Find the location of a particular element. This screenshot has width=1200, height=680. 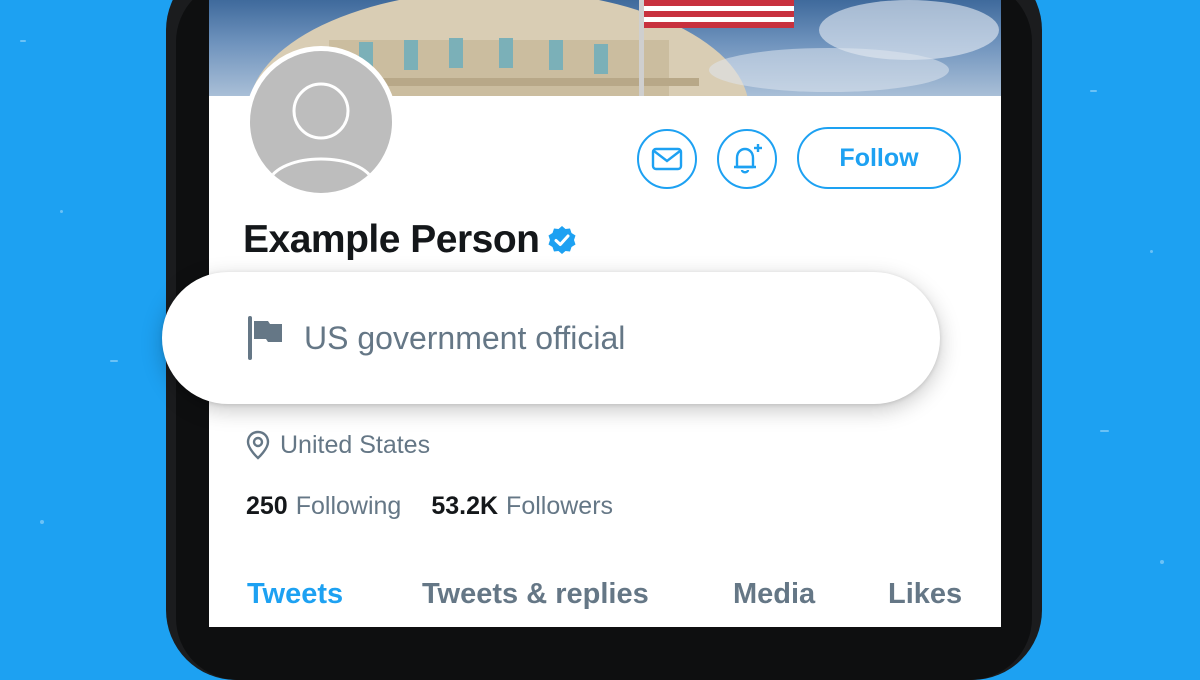

follow-button-label: Follow is located at coordinates (879, 157).